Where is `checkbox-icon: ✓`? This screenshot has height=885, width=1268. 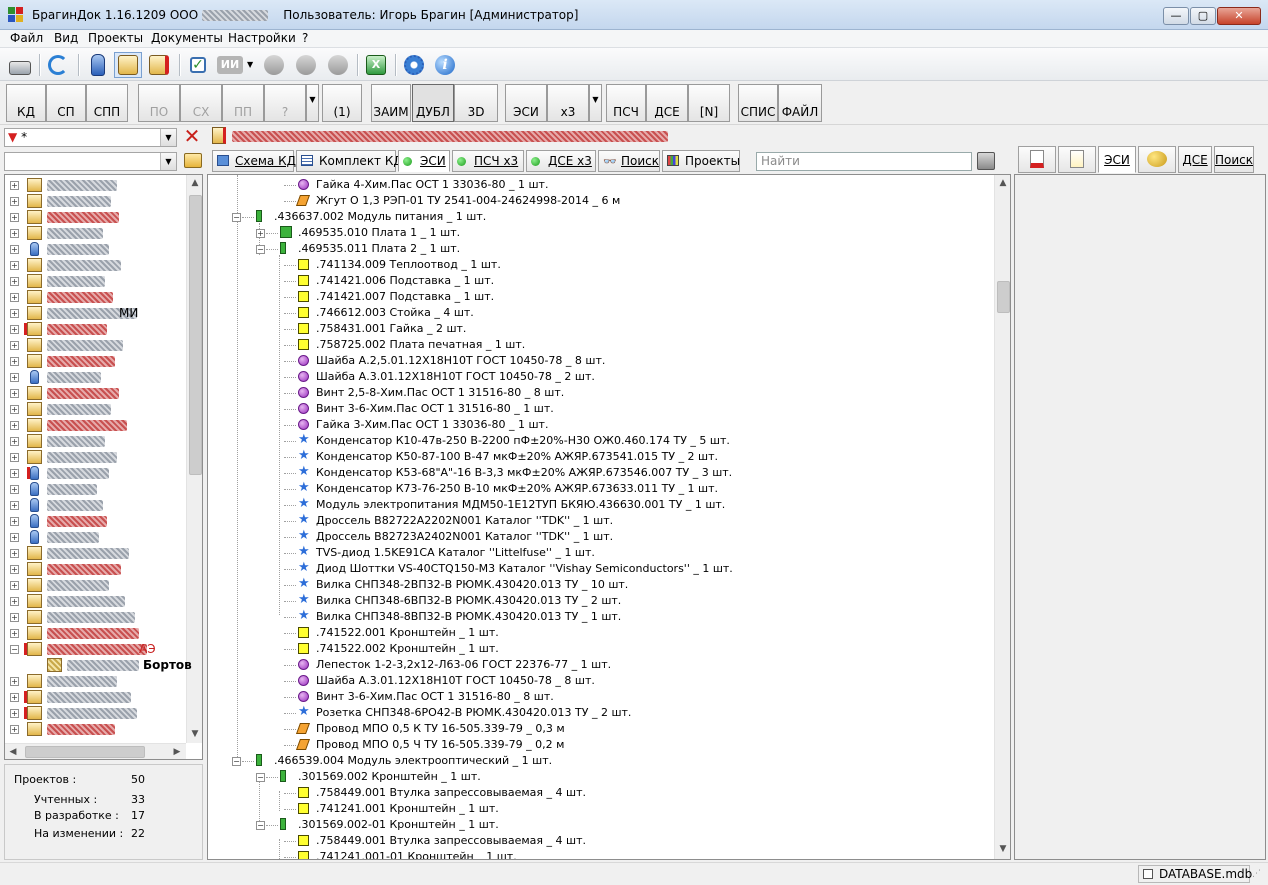 checkbox-icon: ✓ is located at coordinates (198, 65).